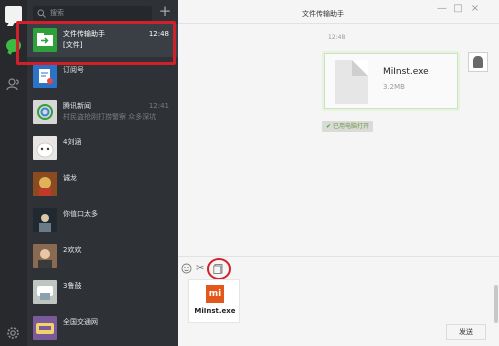 This screenshot has height=346, width=499. Describe the element at coordinates (80, 322) in the screenshot. I see `session-name: 全国交通网` at that location.